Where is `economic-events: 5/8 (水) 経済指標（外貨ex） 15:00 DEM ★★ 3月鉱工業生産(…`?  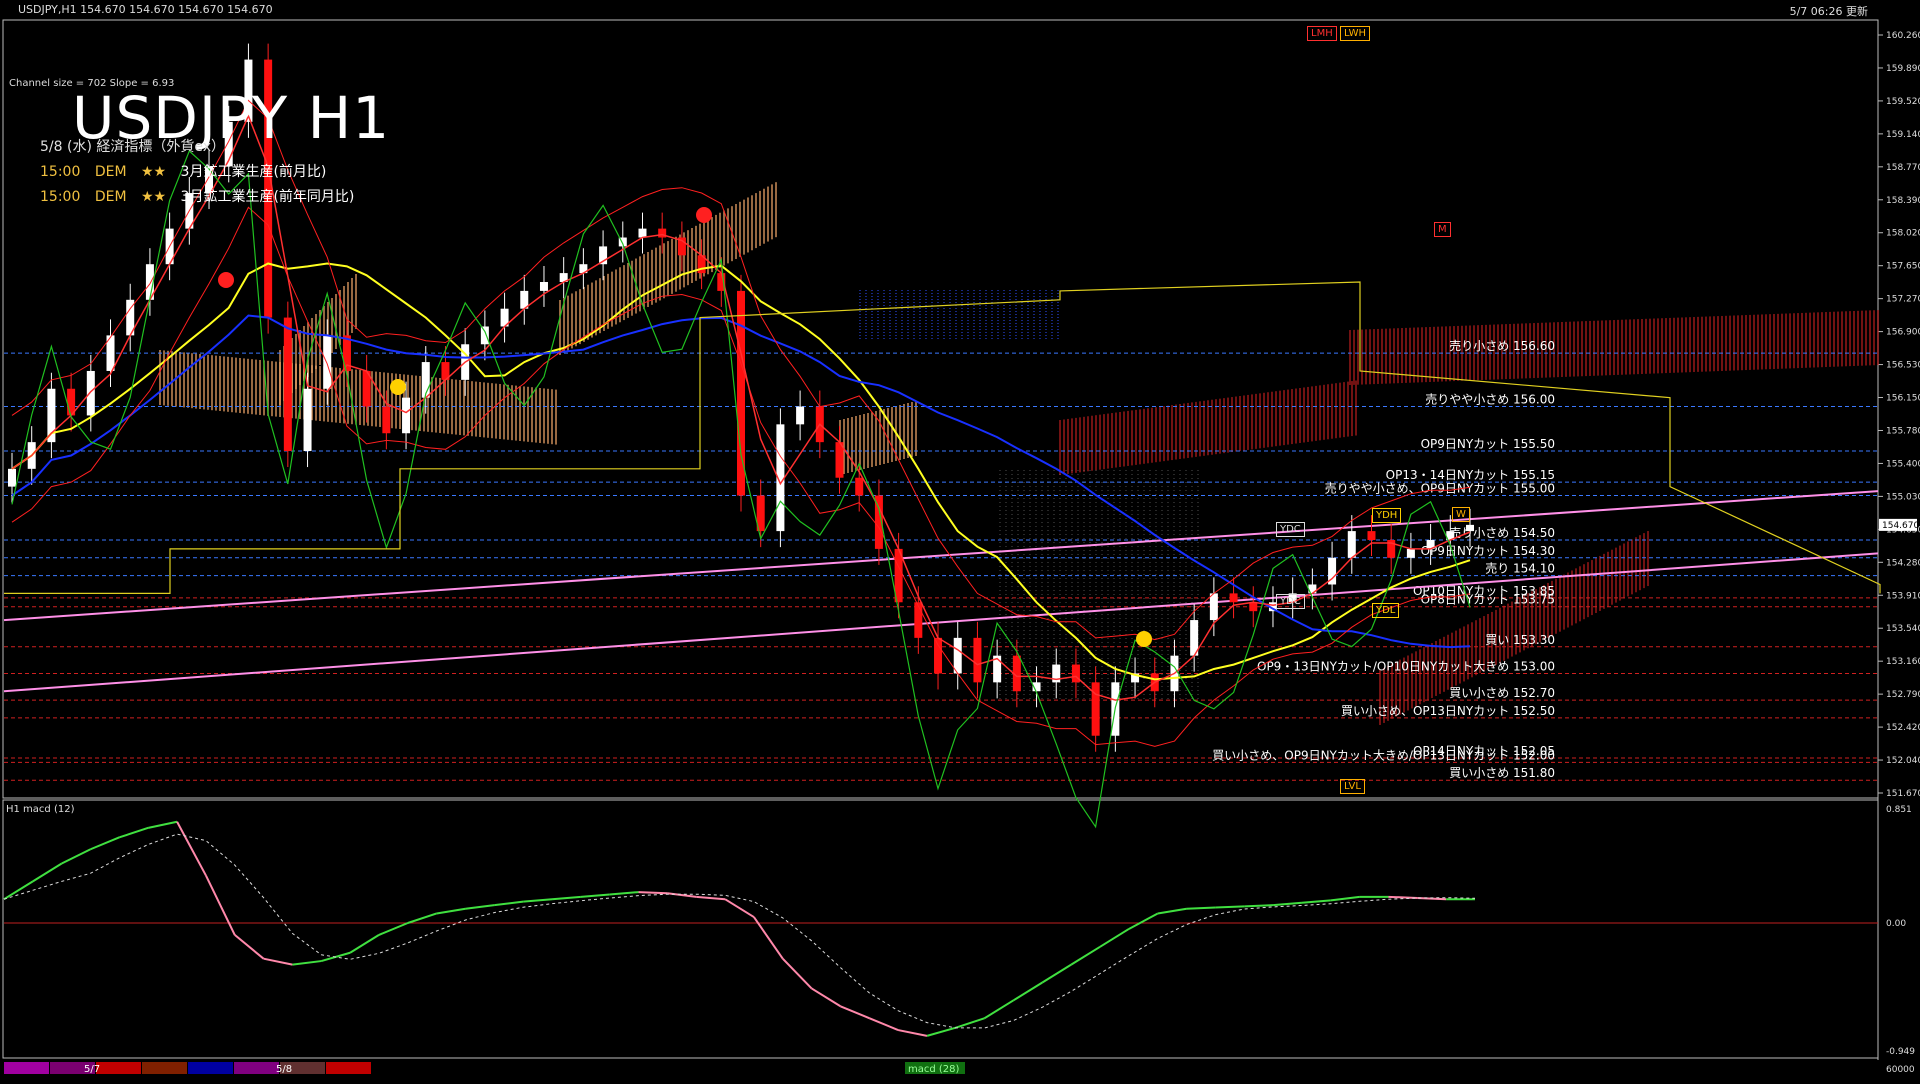
economic-events: 5/8 (水) 経済指標（外貨ex） 15:00 DEM ★★ 3月鉱工業生産(… is located at coordinates (202, 173).